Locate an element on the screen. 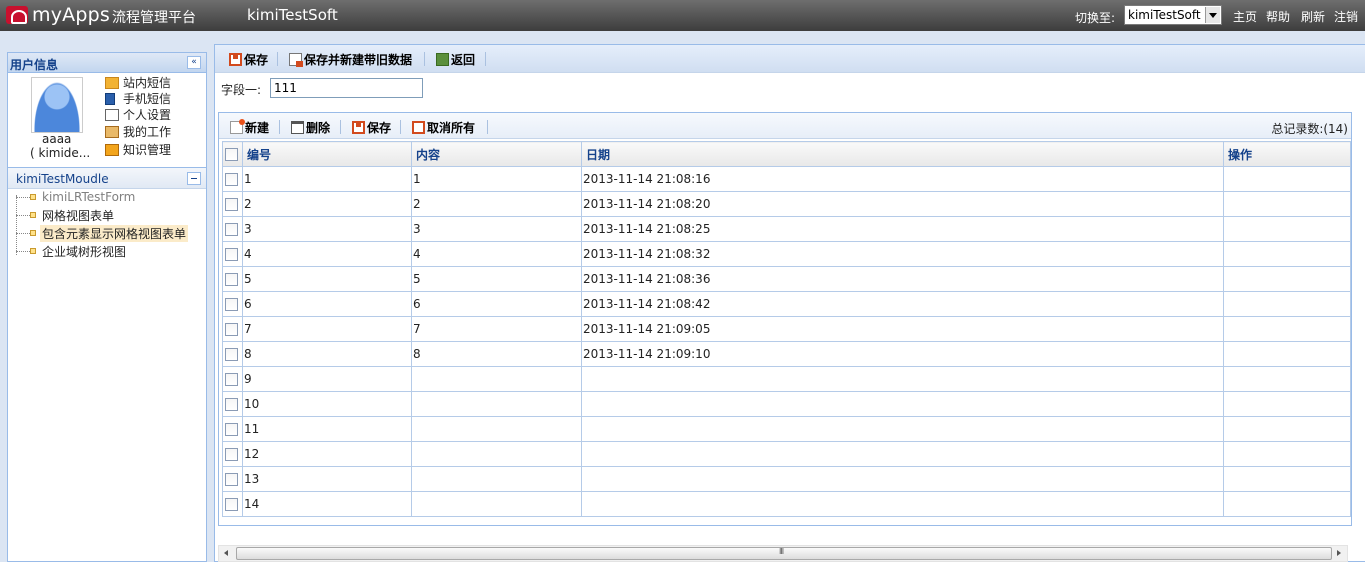 The width and height of the screenshot is (1365, 562). menu-label: 我的工作 is located at coordinates (147, 132).